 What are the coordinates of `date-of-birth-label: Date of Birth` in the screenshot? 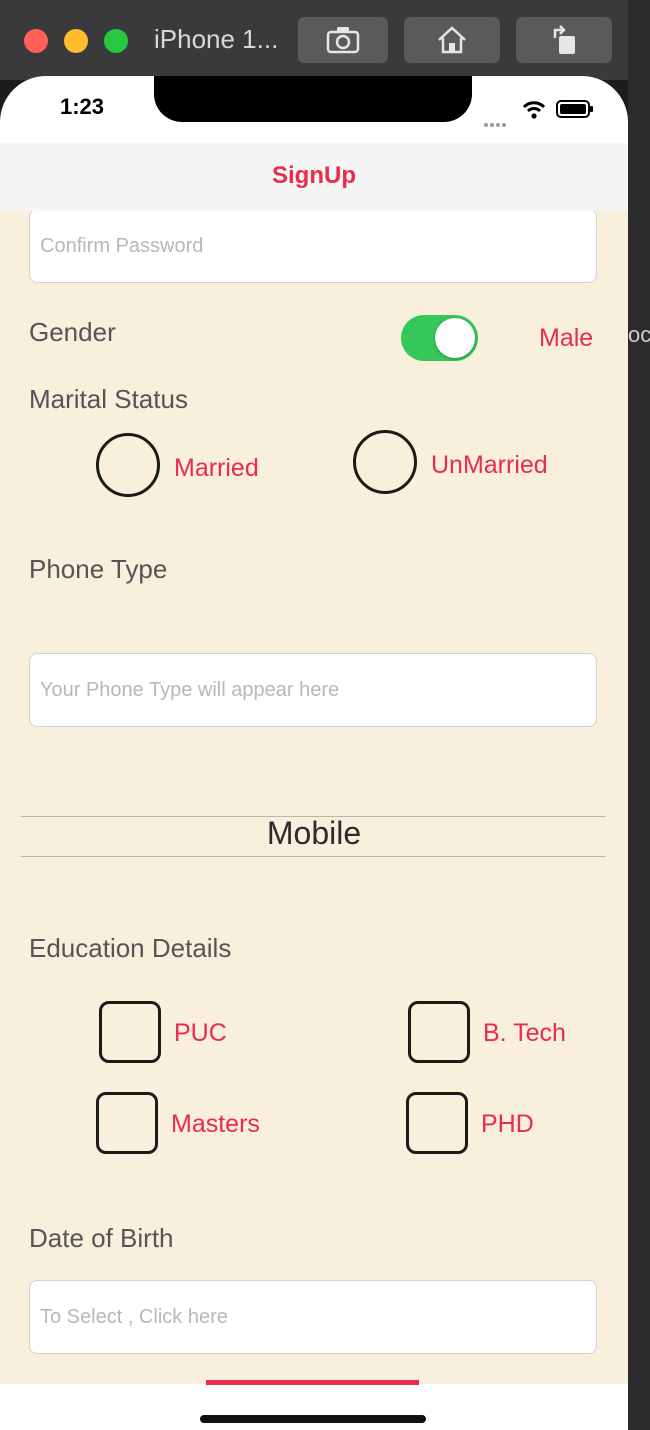 It's located at (101, 1238).